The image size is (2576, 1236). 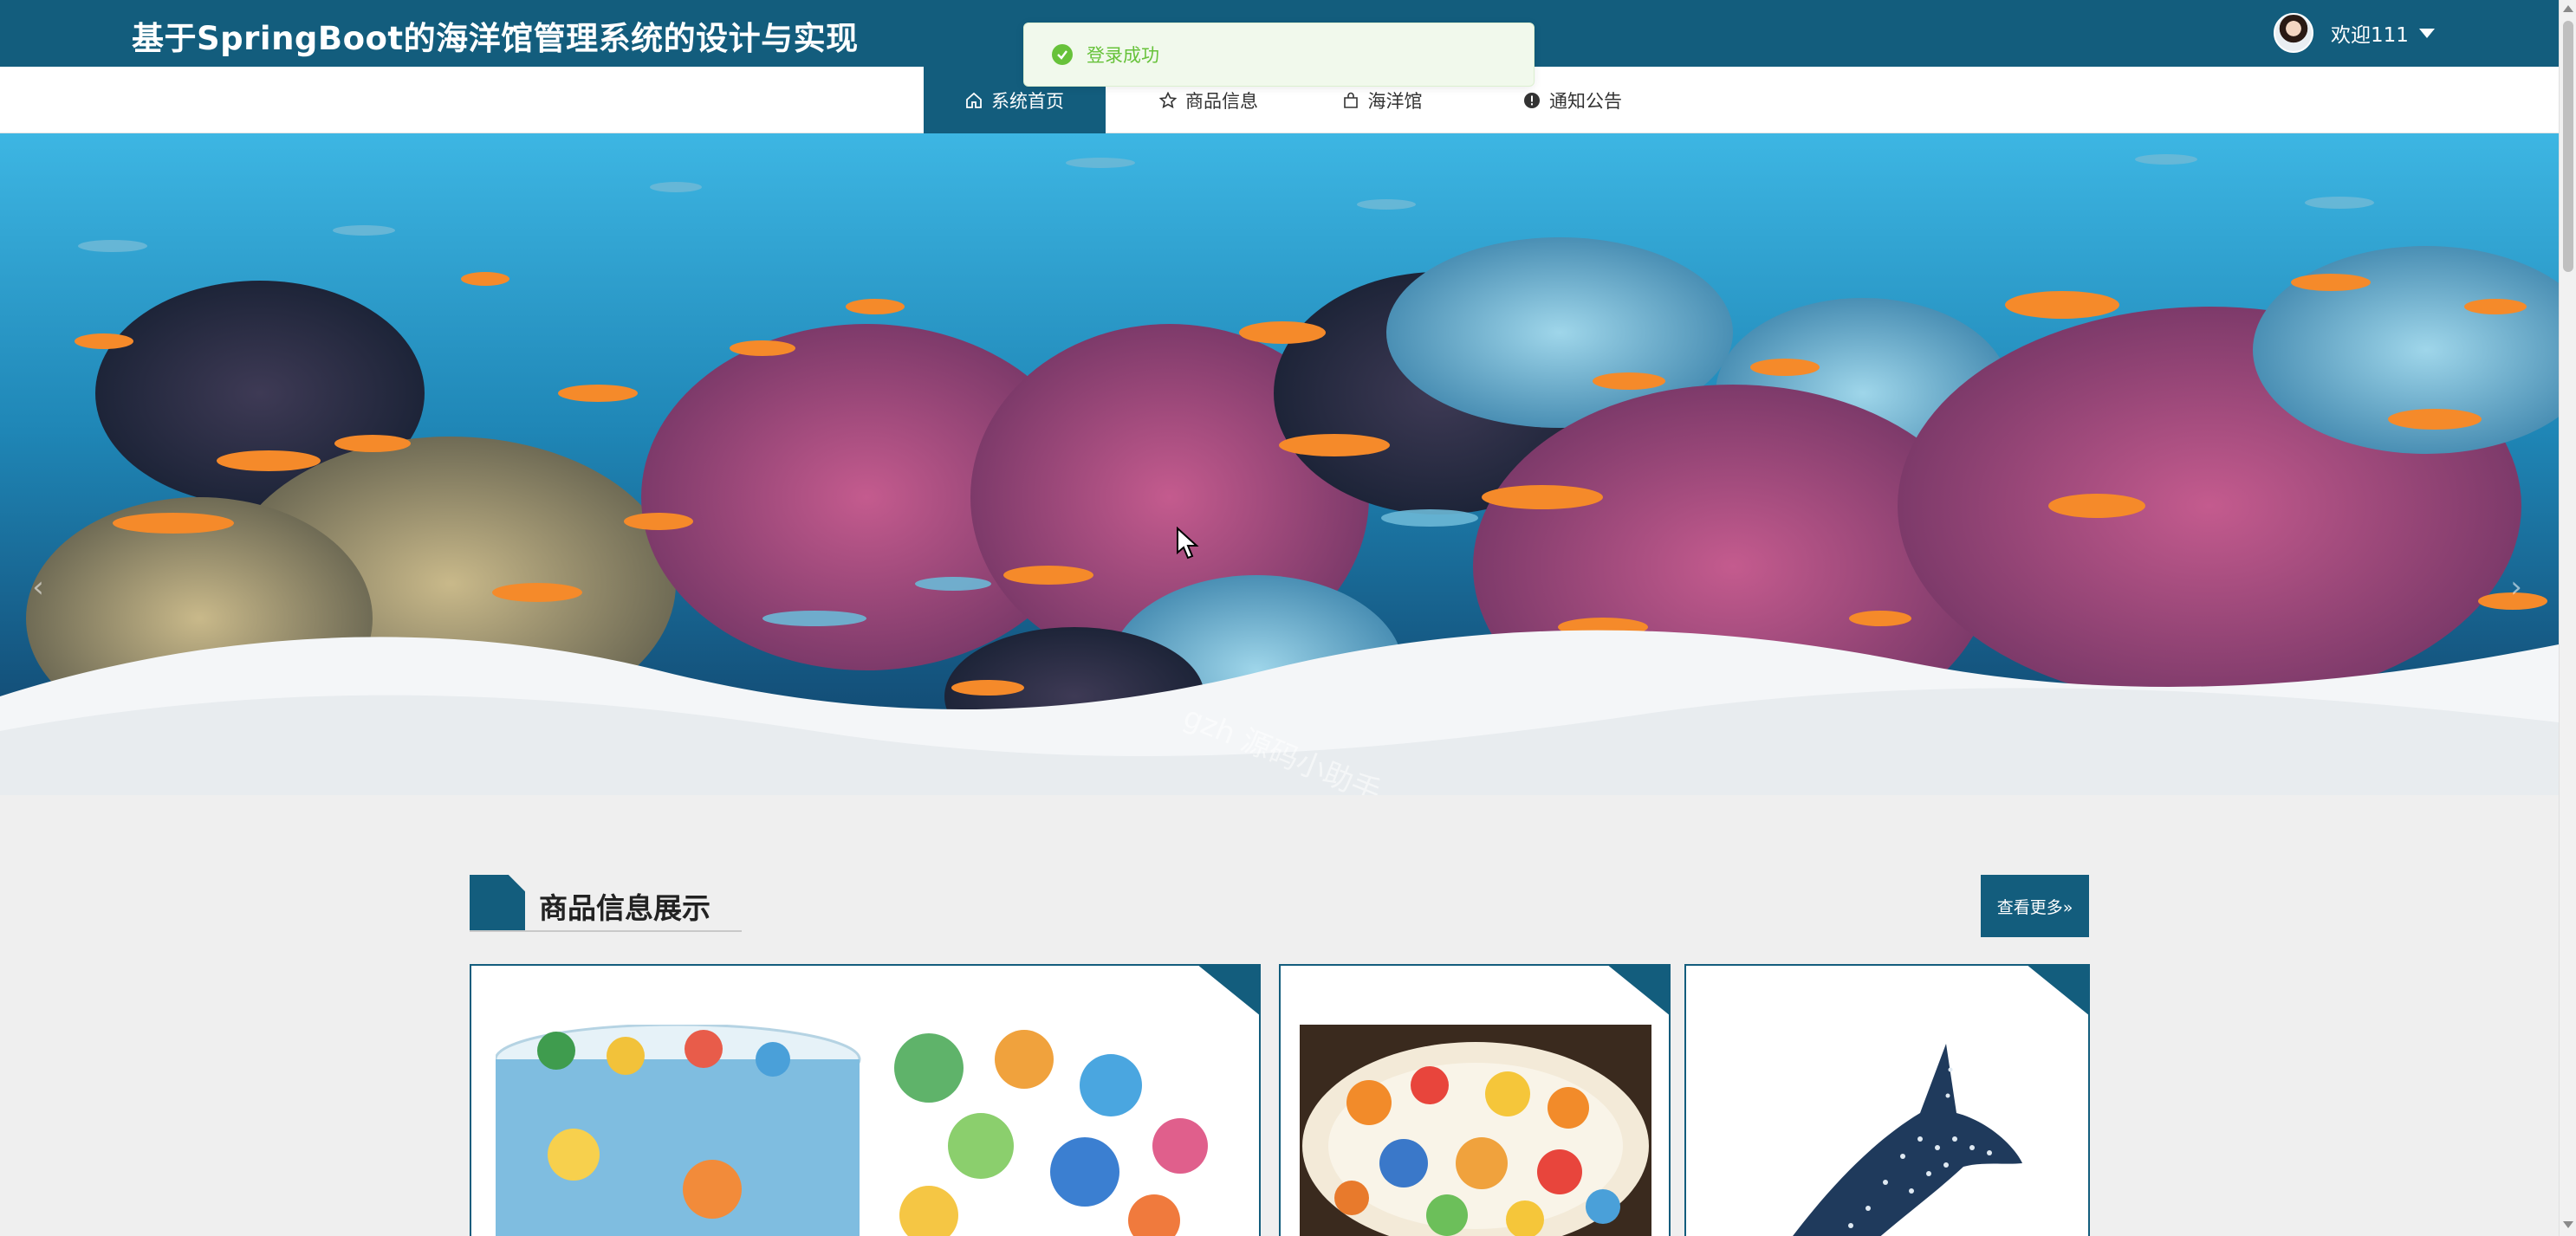 What do you see at coordinates (1585, 101) in the screenshot?
I see `nav-item-notice-label: 通知公告` at bounding box center [1585, 101].